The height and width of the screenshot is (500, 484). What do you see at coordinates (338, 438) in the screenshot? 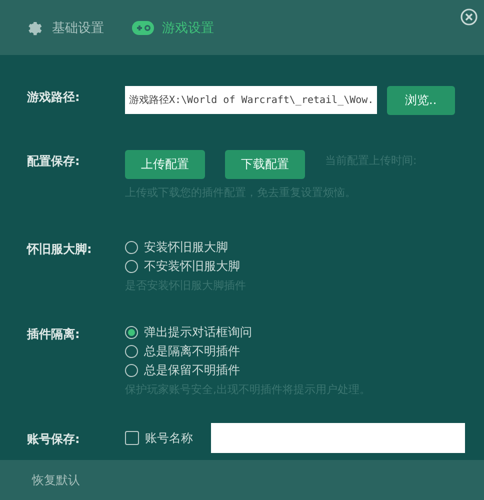
I see `account-name-field` at bounding box center [338, 438].